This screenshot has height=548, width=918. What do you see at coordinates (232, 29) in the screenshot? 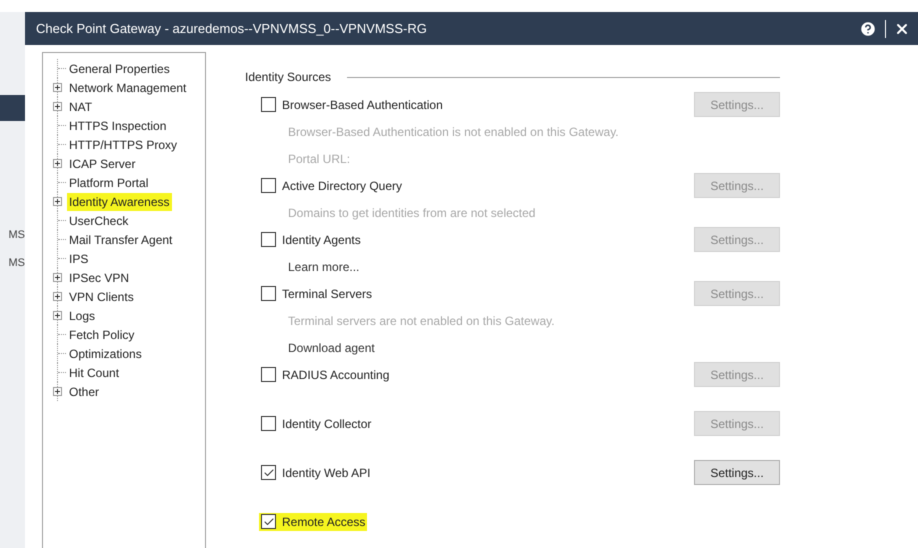
I see `window-title: Check Point Gateway - azuredemos--VPNVMSS_0--VPNVMSS-RG` at bounding box center [232, 29].